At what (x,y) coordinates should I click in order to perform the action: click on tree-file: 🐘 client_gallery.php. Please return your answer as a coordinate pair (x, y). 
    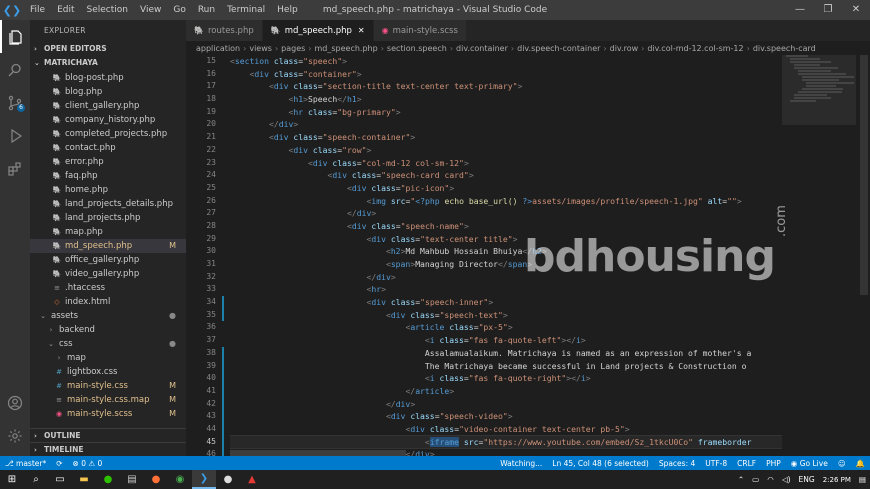
    Looking at the image, I should click on (108, 106).